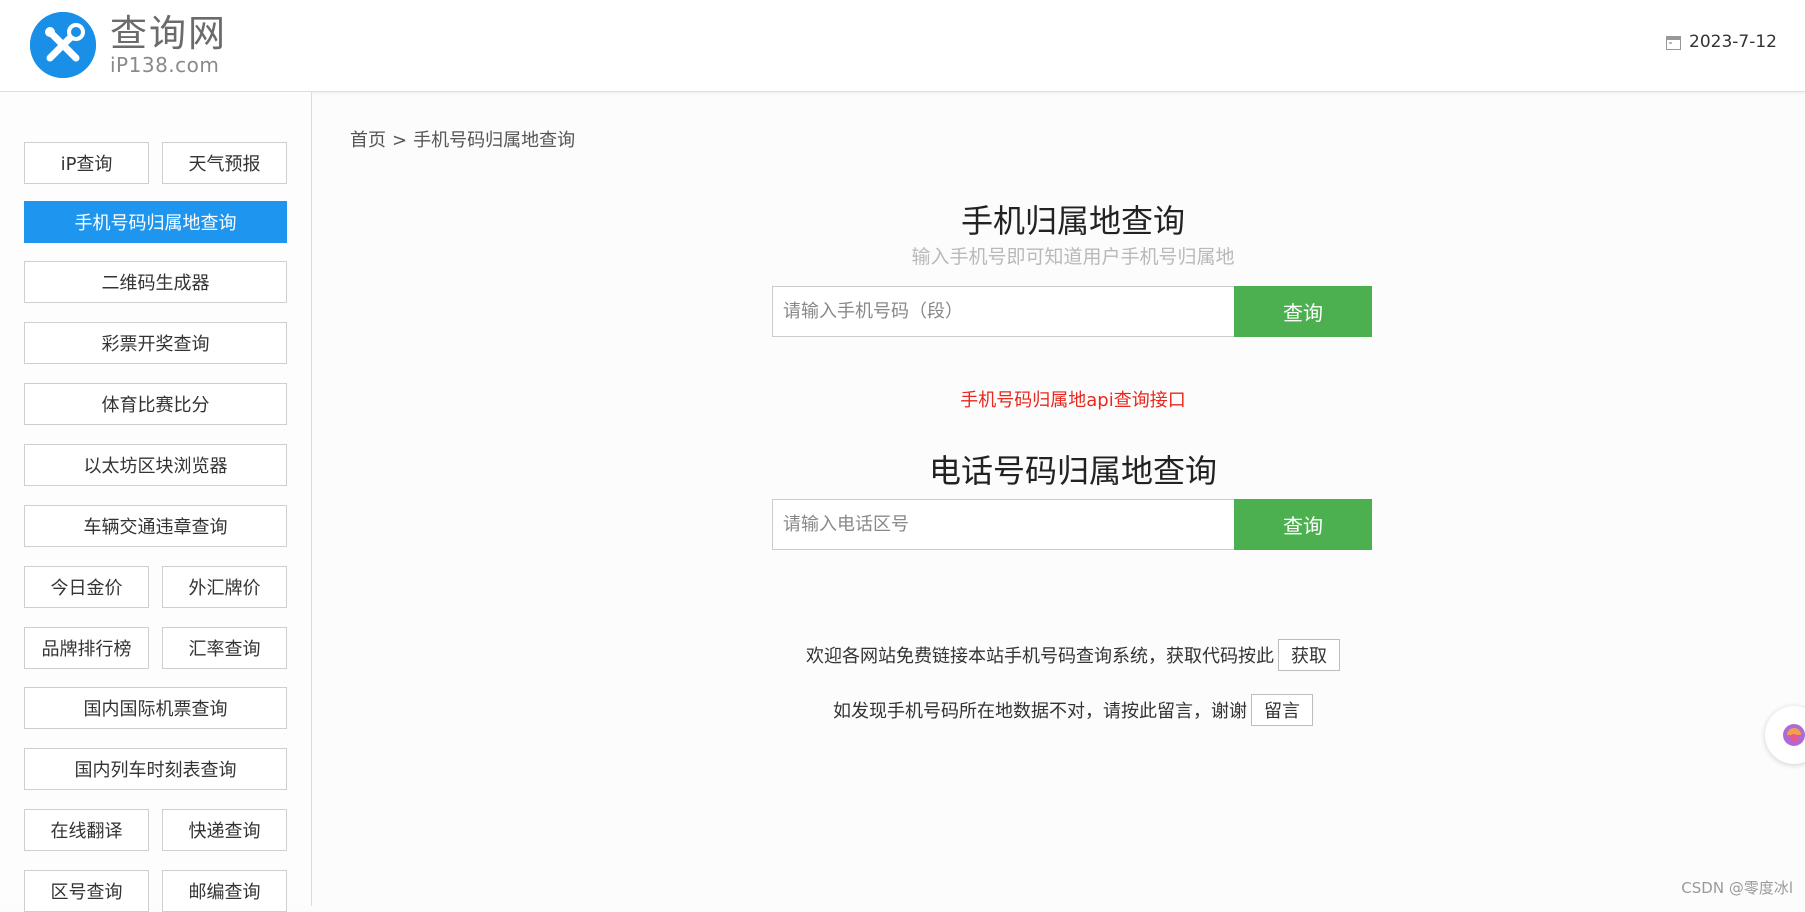 This screenshot has height=912, width=1805. What do you see at coordinates (1003, 524) in the screenshot?
I see `area-code-input` at bounding box center [1003, 524].